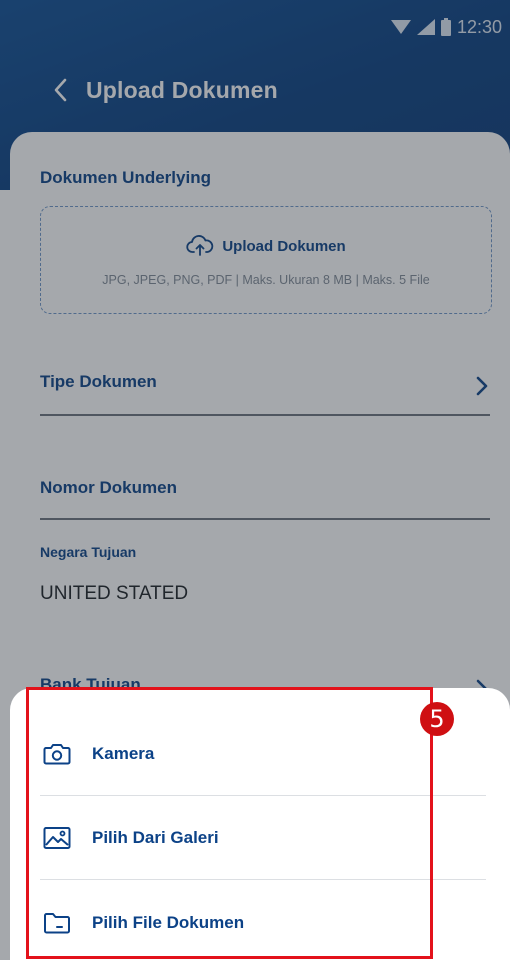 This screenshot has height=960, width=510. Describe the element at coordinates (437, 719) in the screenshot. I see `annotation-step-badge: 5` at that location.